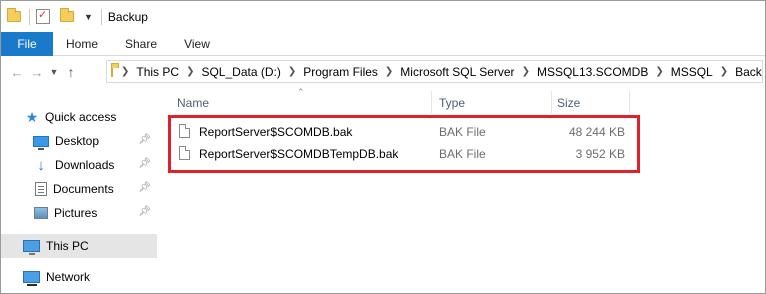  What do you see at coordinates (383, 16) in the screenshot?
I see `title-bar: ▼ Backup` at bounding box center [383, 16].